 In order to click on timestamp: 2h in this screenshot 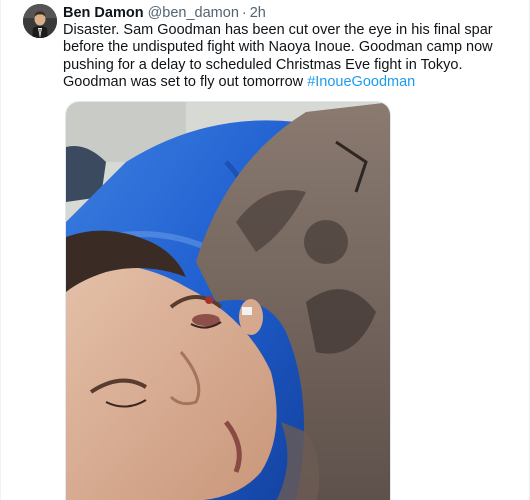, I will do `click(258, 13)`.